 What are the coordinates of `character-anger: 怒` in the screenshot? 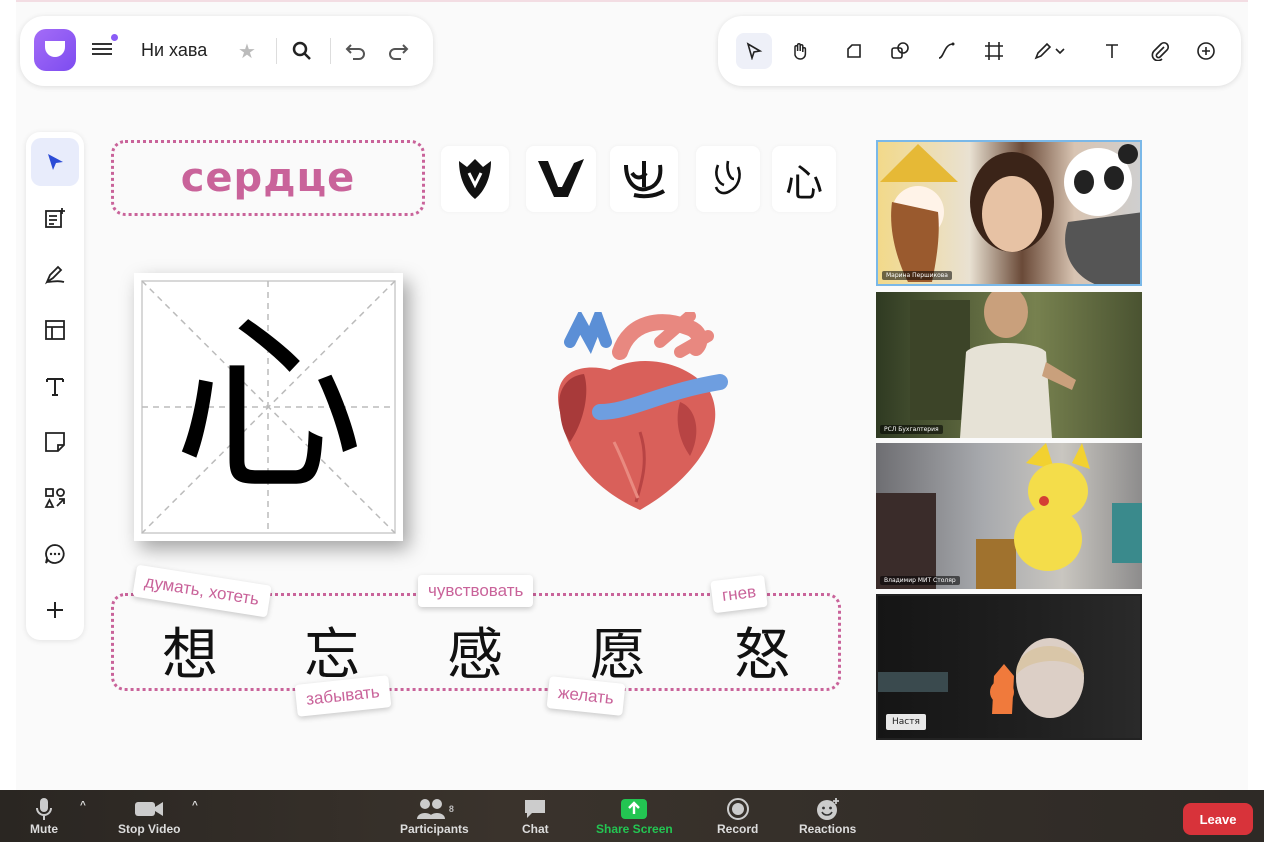 It's located at (762, 650).